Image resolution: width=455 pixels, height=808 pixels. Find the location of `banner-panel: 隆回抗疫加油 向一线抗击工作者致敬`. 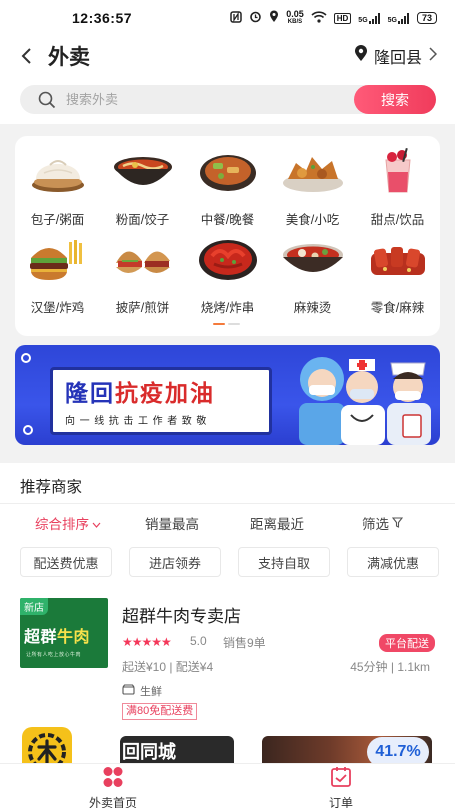

banner-panel: 隆回抗疫加油 向一线抗击工作者致敬 is located at coordinates (161, 401).